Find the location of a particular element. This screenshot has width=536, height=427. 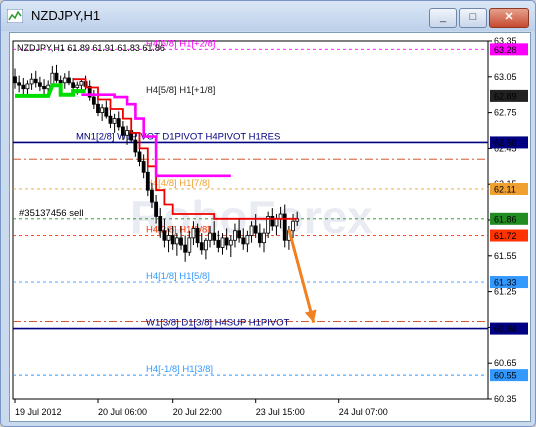

price-tag-label: 60.55 is located at coordinates (505, 376).